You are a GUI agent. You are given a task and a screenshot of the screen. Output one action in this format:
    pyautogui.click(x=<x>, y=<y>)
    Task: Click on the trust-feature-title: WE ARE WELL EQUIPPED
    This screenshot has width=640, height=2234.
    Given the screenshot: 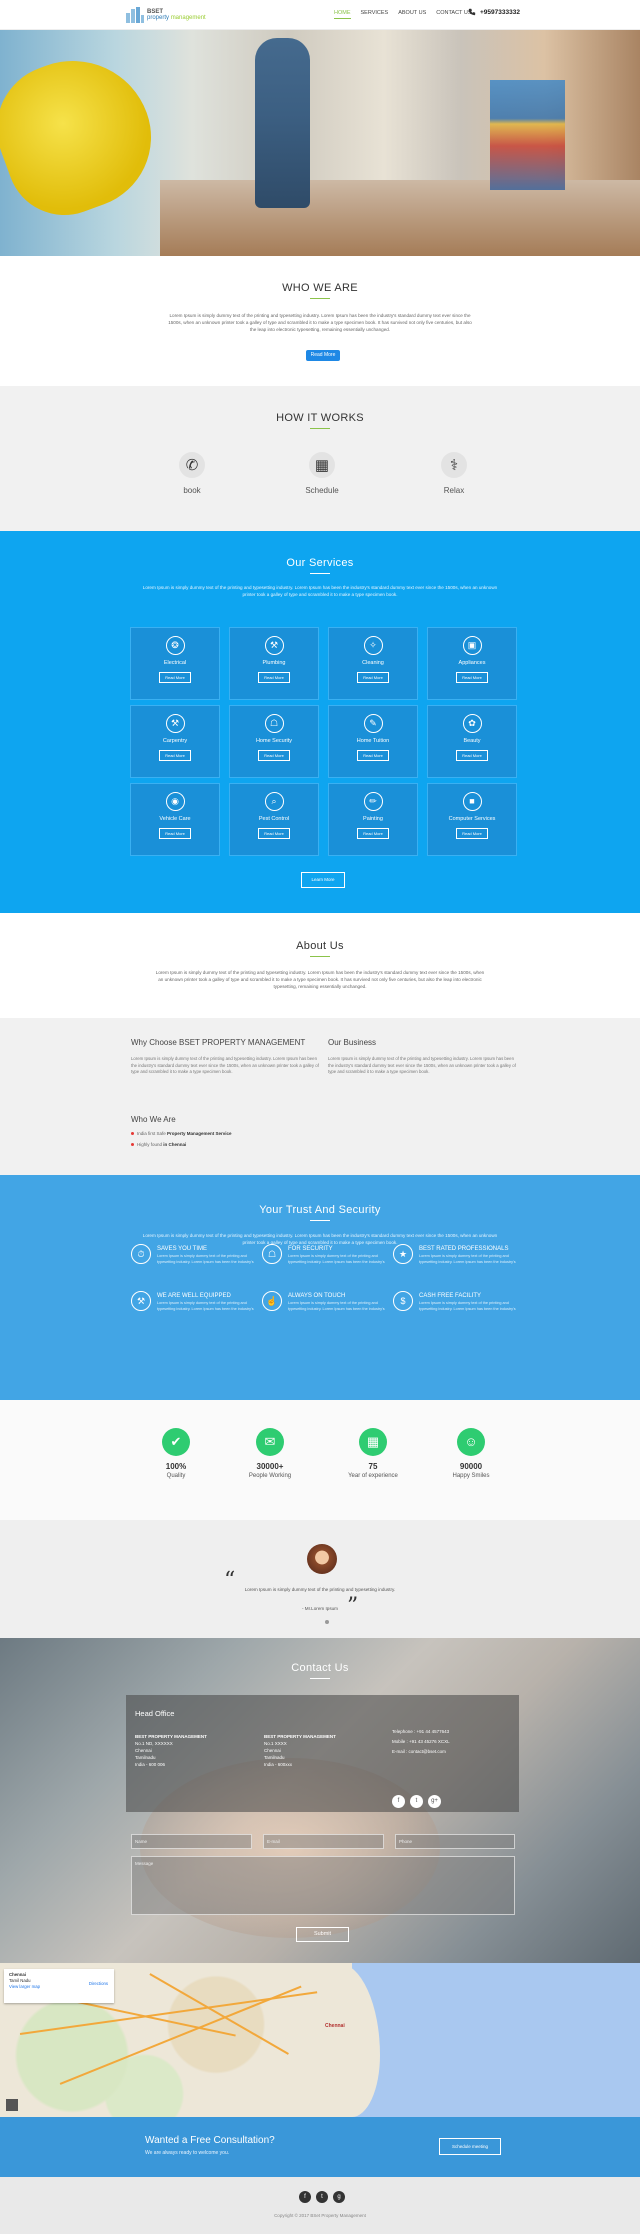 What is the action you would take?
    pyautogui.click(x=194, y=1296)
    